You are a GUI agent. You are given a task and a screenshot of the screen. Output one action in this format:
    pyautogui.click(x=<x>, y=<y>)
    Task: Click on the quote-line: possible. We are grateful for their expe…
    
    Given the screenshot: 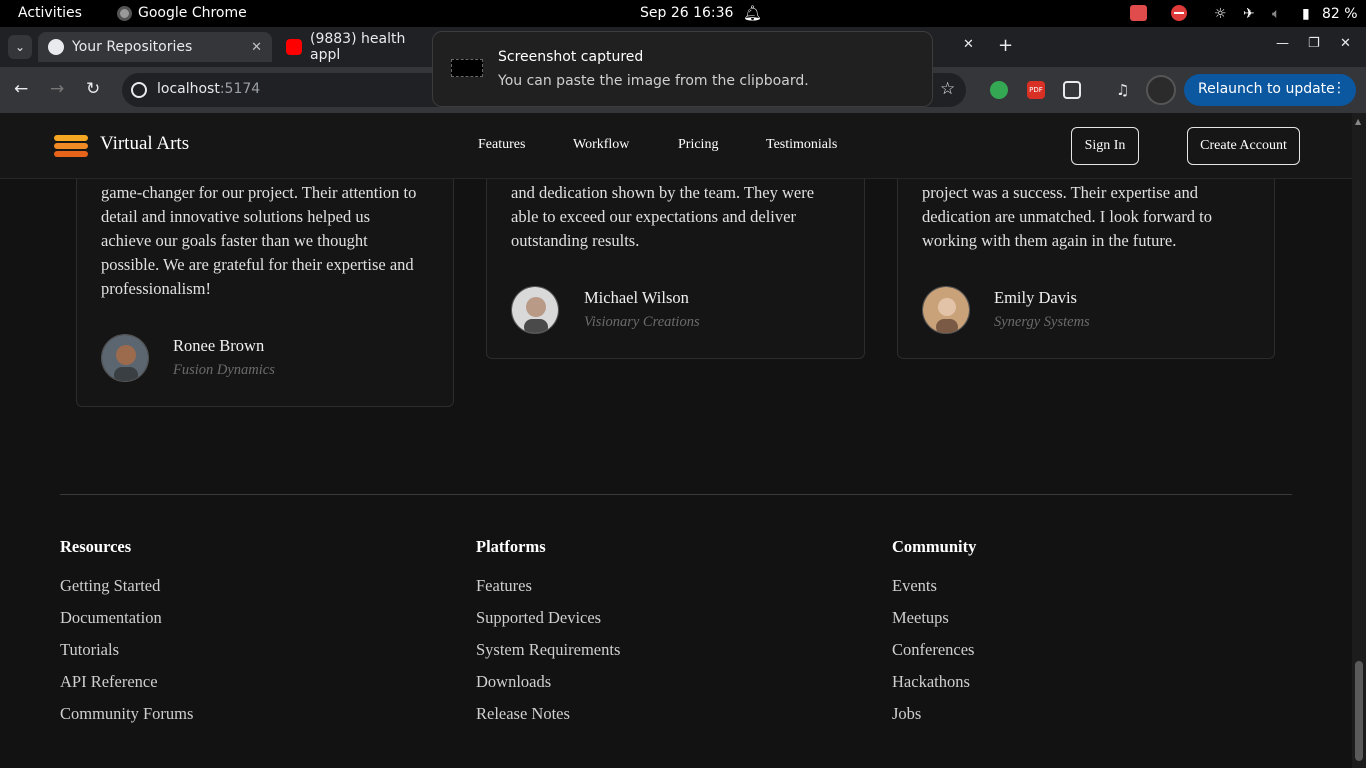 What is the action you would take?
    pyautogui.click(x=257, y=264)
    